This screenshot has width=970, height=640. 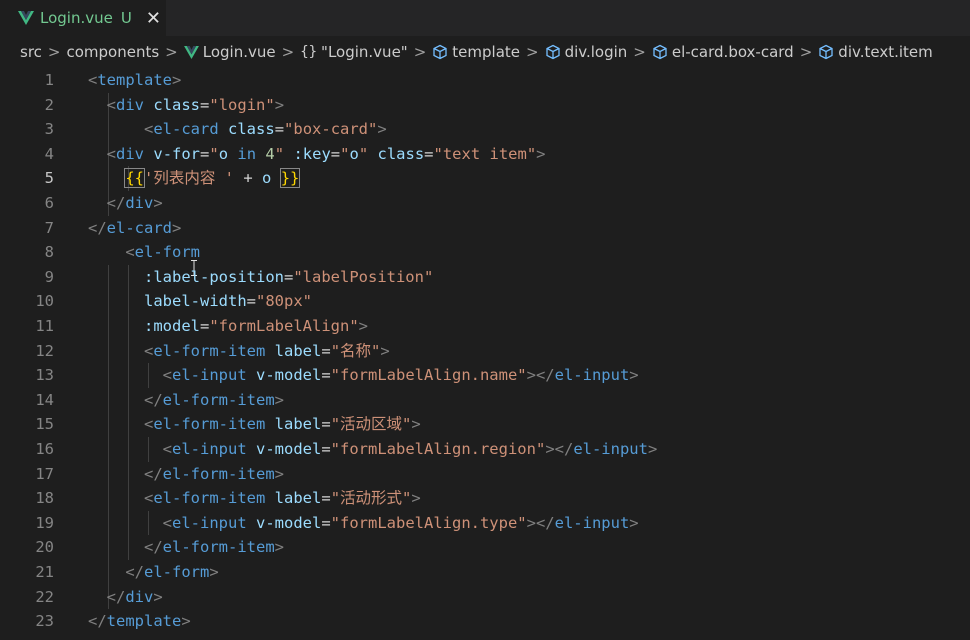 I want to click on code-text: :label-position="labelPosition", so click(x=260, y=277).